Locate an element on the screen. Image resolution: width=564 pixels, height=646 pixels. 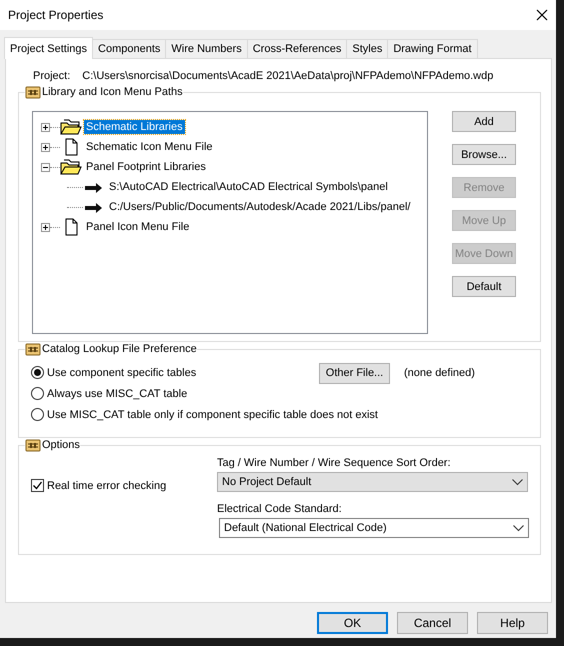
checkbox is located at coordinates (37, 485).